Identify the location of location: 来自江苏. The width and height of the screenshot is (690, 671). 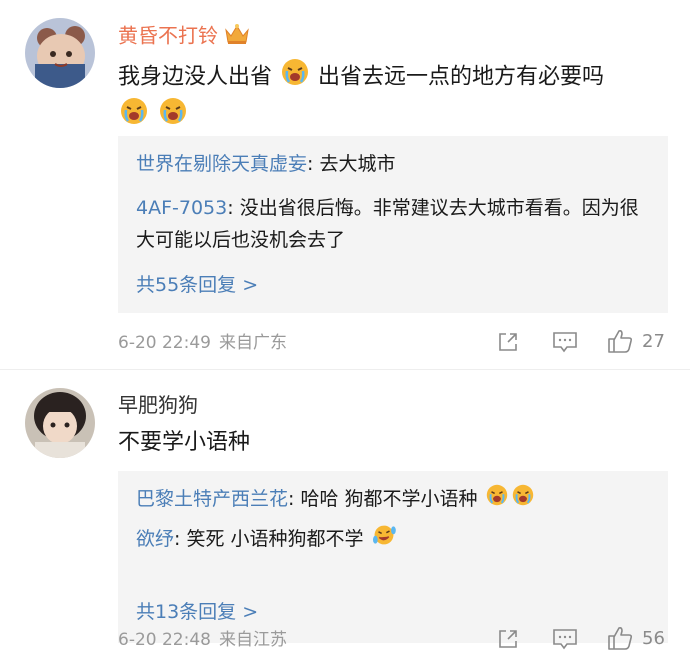
(252, 640).